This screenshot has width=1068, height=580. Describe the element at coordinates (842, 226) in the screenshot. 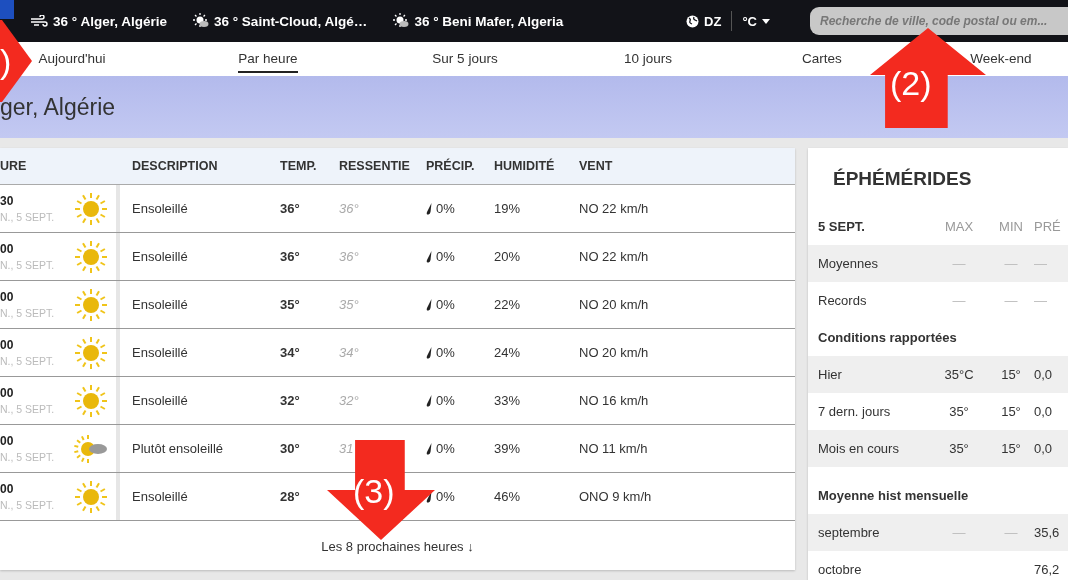

I see `column-header: 5 SEPT.` at that location.